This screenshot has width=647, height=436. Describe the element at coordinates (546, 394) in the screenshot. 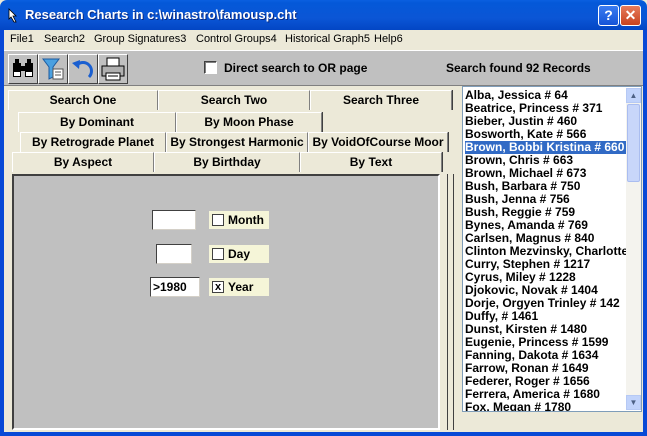

I see `list-item: Ferrera, America # 1680` at that location.